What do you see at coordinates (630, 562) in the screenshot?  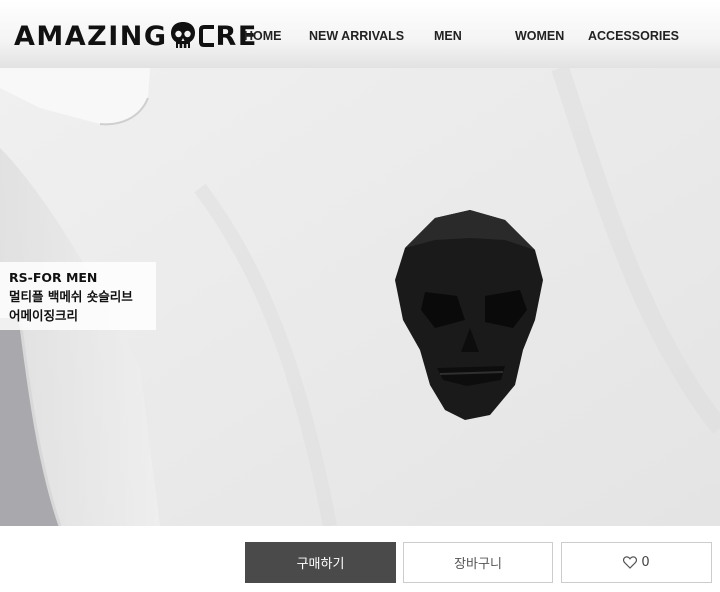 I see `heart-icon` at bounding box center [630, 562].